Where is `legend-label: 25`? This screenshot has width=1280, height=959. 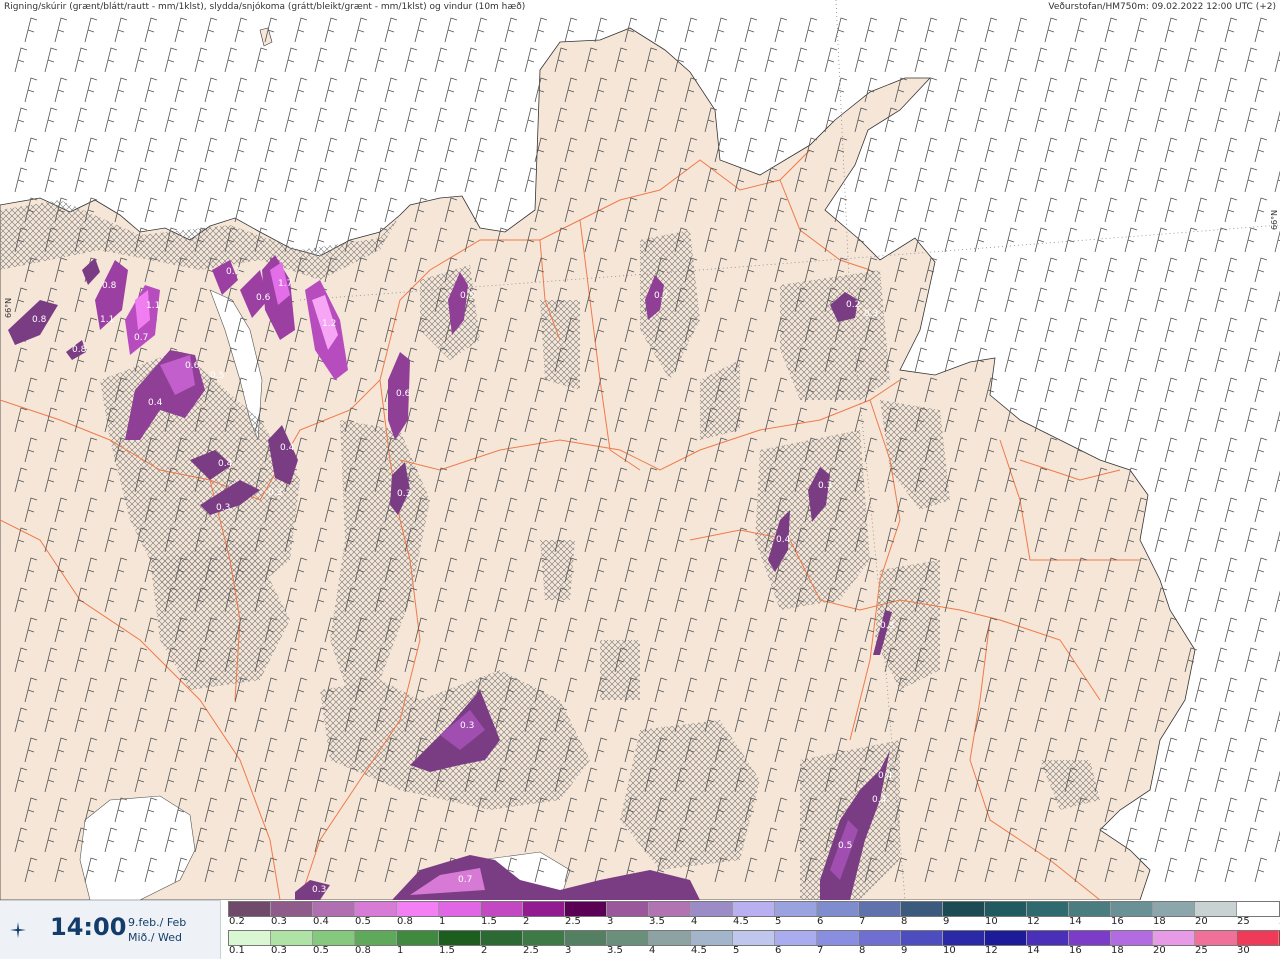
legend-label: 25 is located at coordinates (1201, 950).